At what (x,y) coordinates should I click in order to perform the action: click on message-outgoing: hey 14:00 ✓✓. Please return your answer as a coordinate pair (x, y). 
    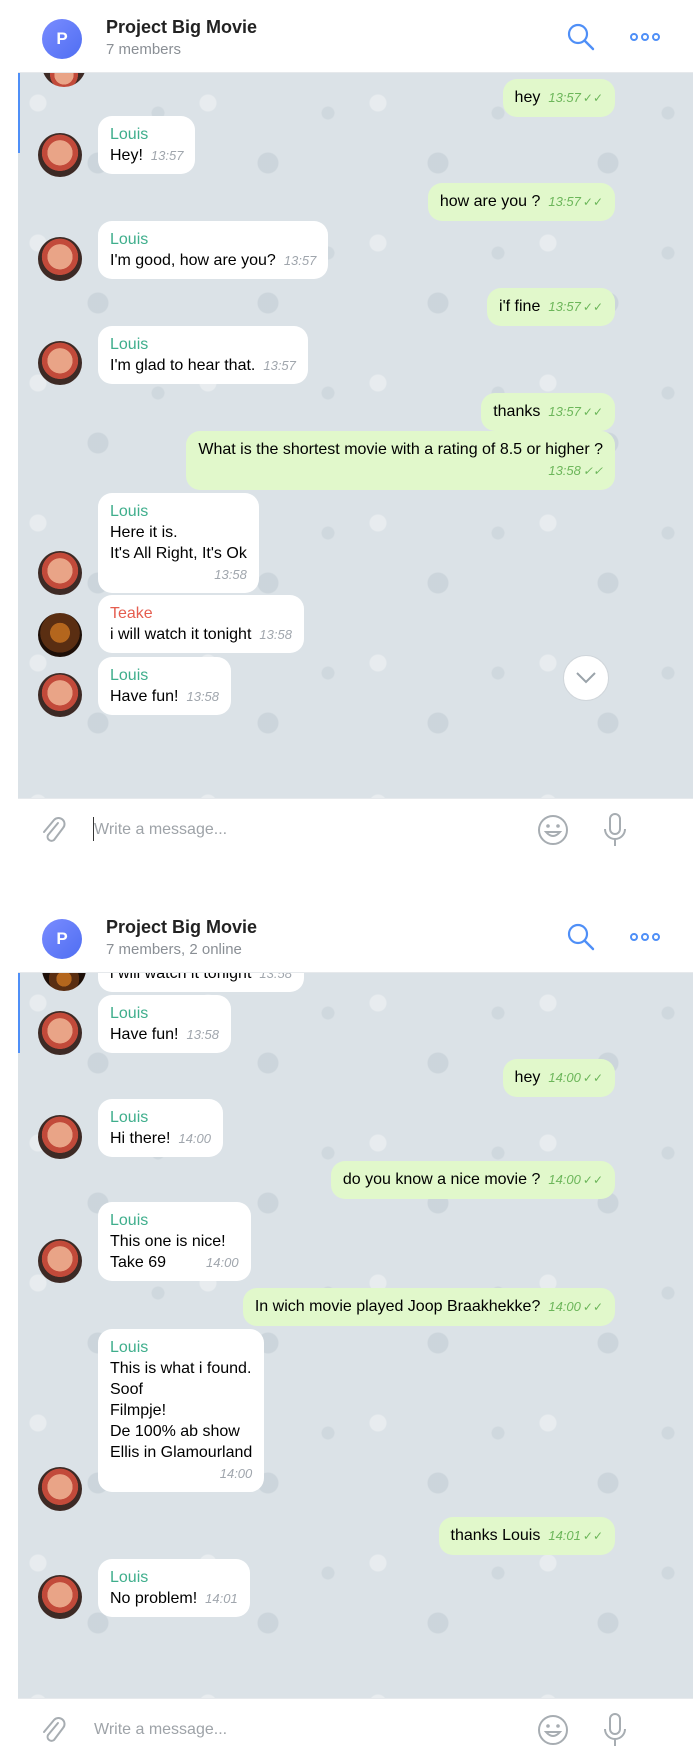
    Looking at the image, I should click on (558, 1078).